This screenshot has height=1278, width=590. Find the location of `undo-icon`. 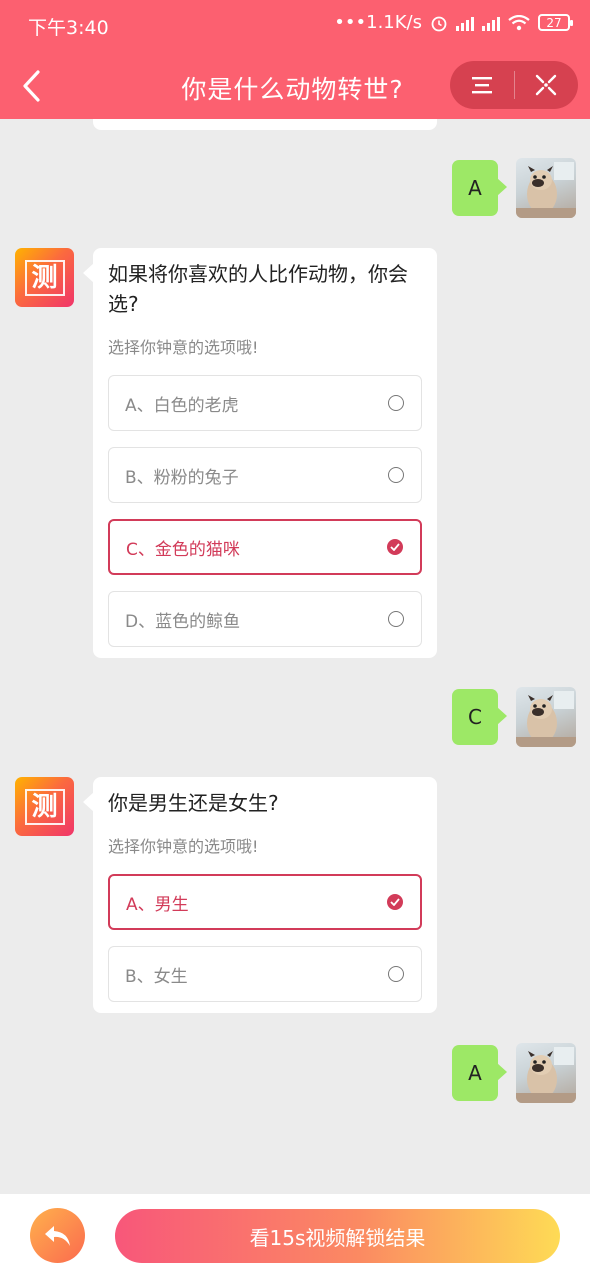

undo-icon is located at coordinates (57, 1235).